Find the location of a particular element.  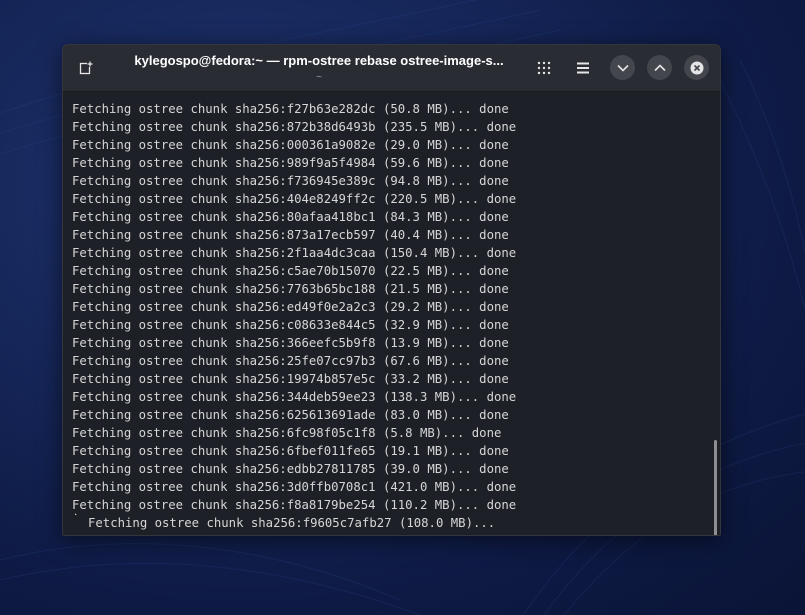

hamburger-menu-icon is located at coordinates (583, 68).